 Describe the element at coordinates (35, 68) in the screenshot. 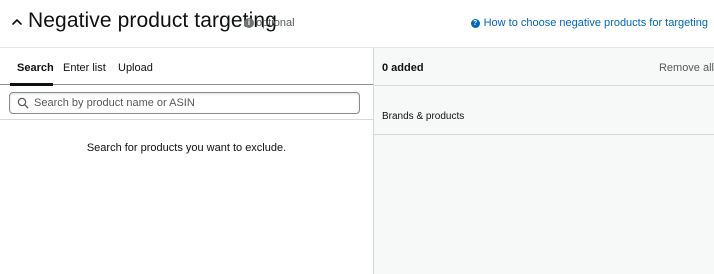

I see `tab-search: Search` at that location.